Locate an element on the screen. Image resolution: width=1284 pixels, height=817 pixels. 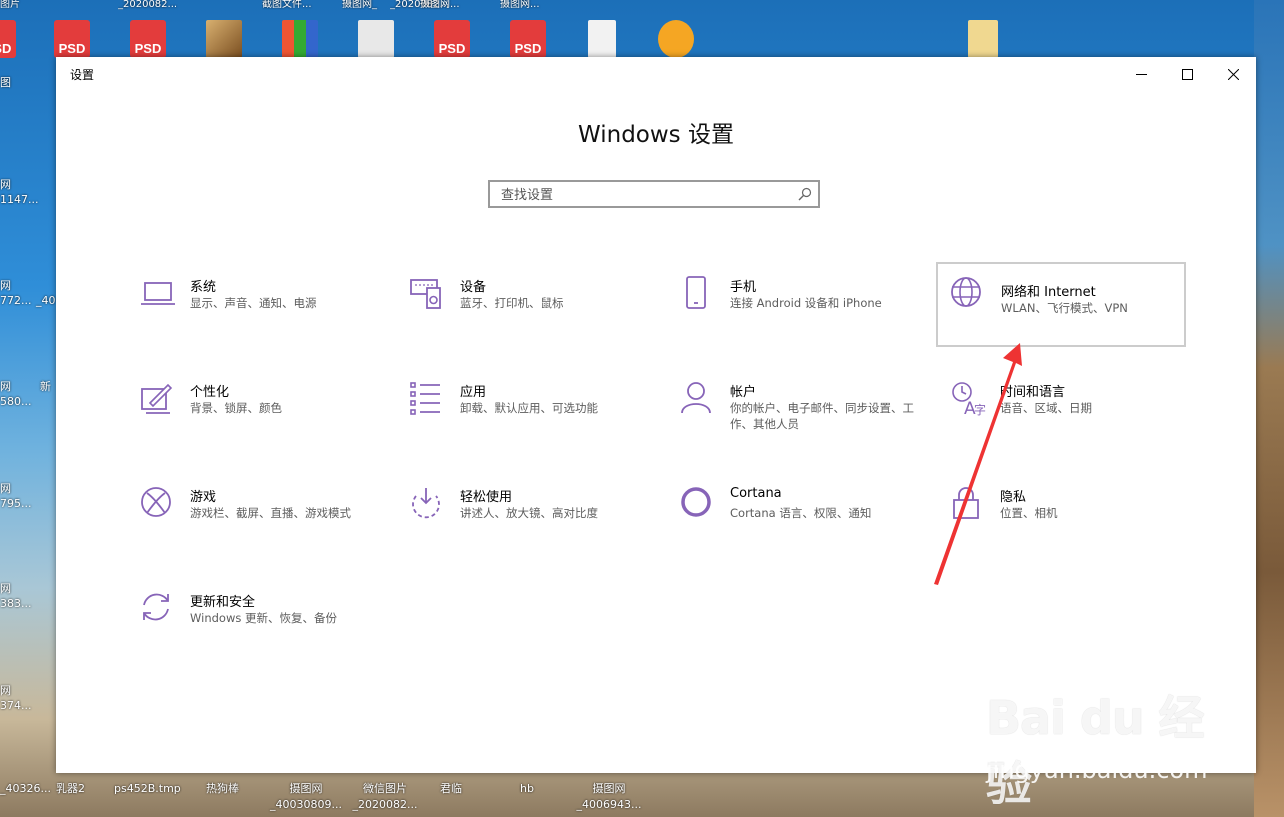
minimize-button is located at coordinates (1141, 74).